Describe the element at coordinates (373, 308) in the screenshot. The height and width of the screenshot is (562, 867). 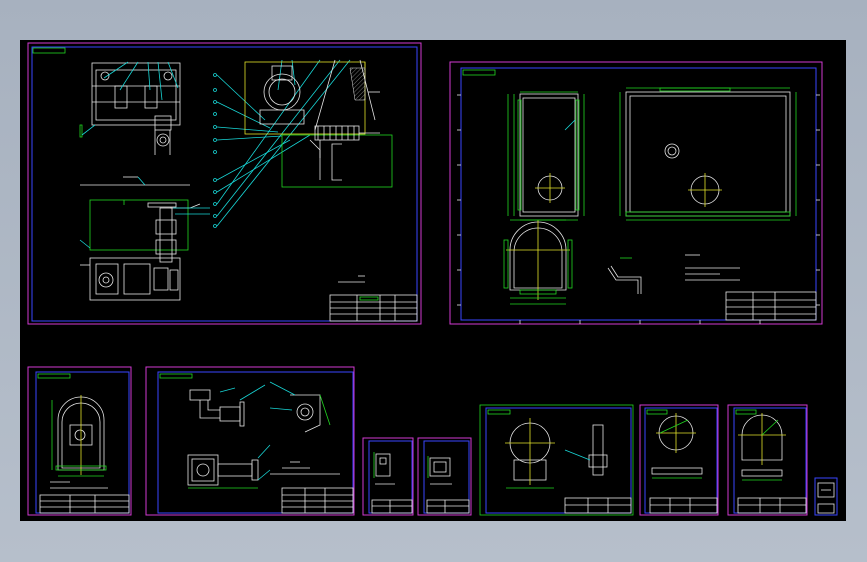
I see `title-block-main` at that location.